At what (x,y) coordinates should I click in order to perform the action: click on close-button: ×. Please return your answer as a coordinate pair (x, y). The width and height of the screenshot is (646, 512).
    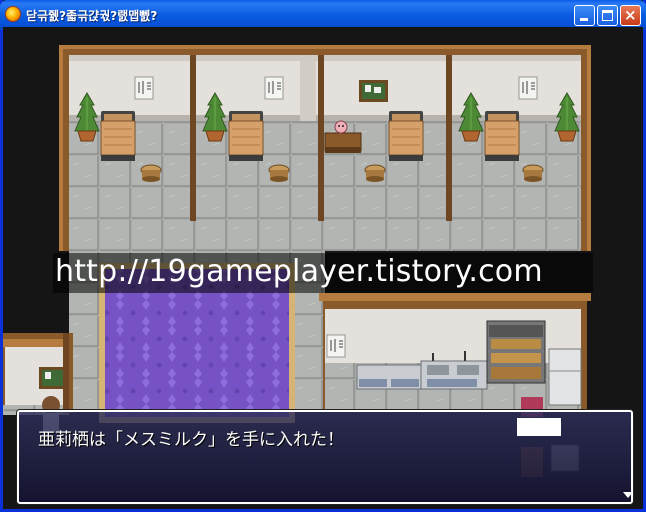
    Looking at the image, I should click on (630, 15).